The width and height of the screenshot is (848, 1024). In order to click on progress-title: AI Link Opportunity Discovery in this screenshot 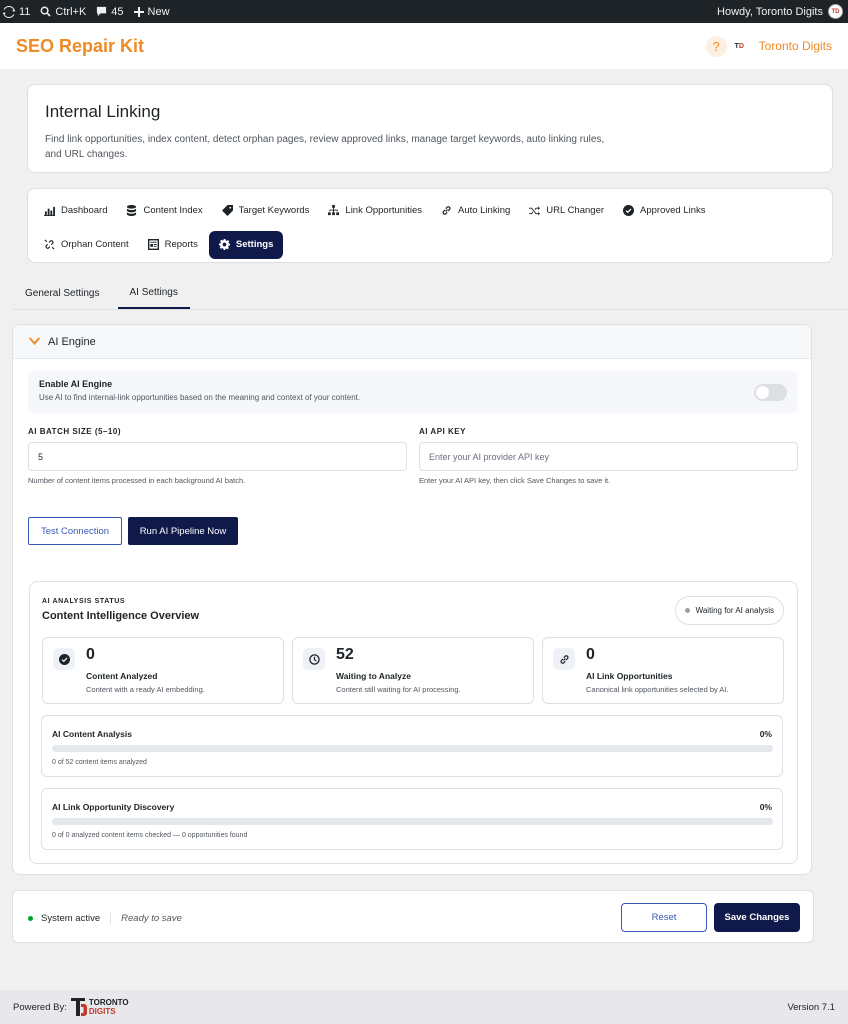, I will do `click(113, 807)`.